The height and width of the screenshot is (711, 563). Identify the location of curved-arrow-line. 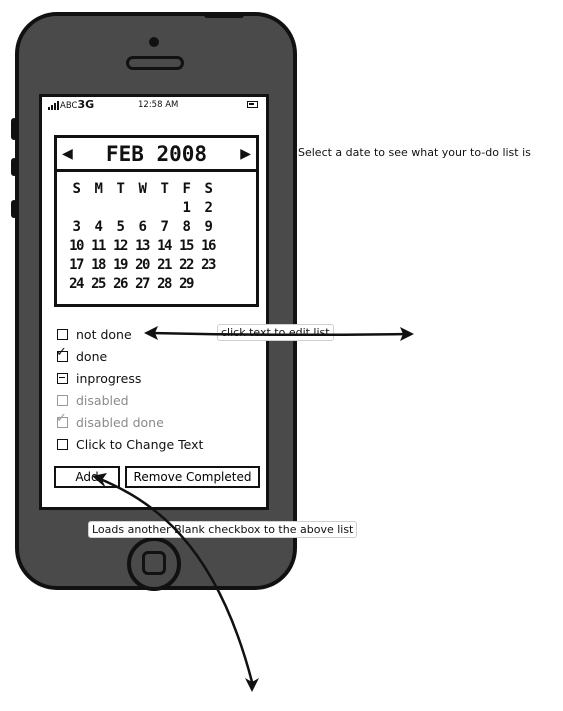
(175, 580).